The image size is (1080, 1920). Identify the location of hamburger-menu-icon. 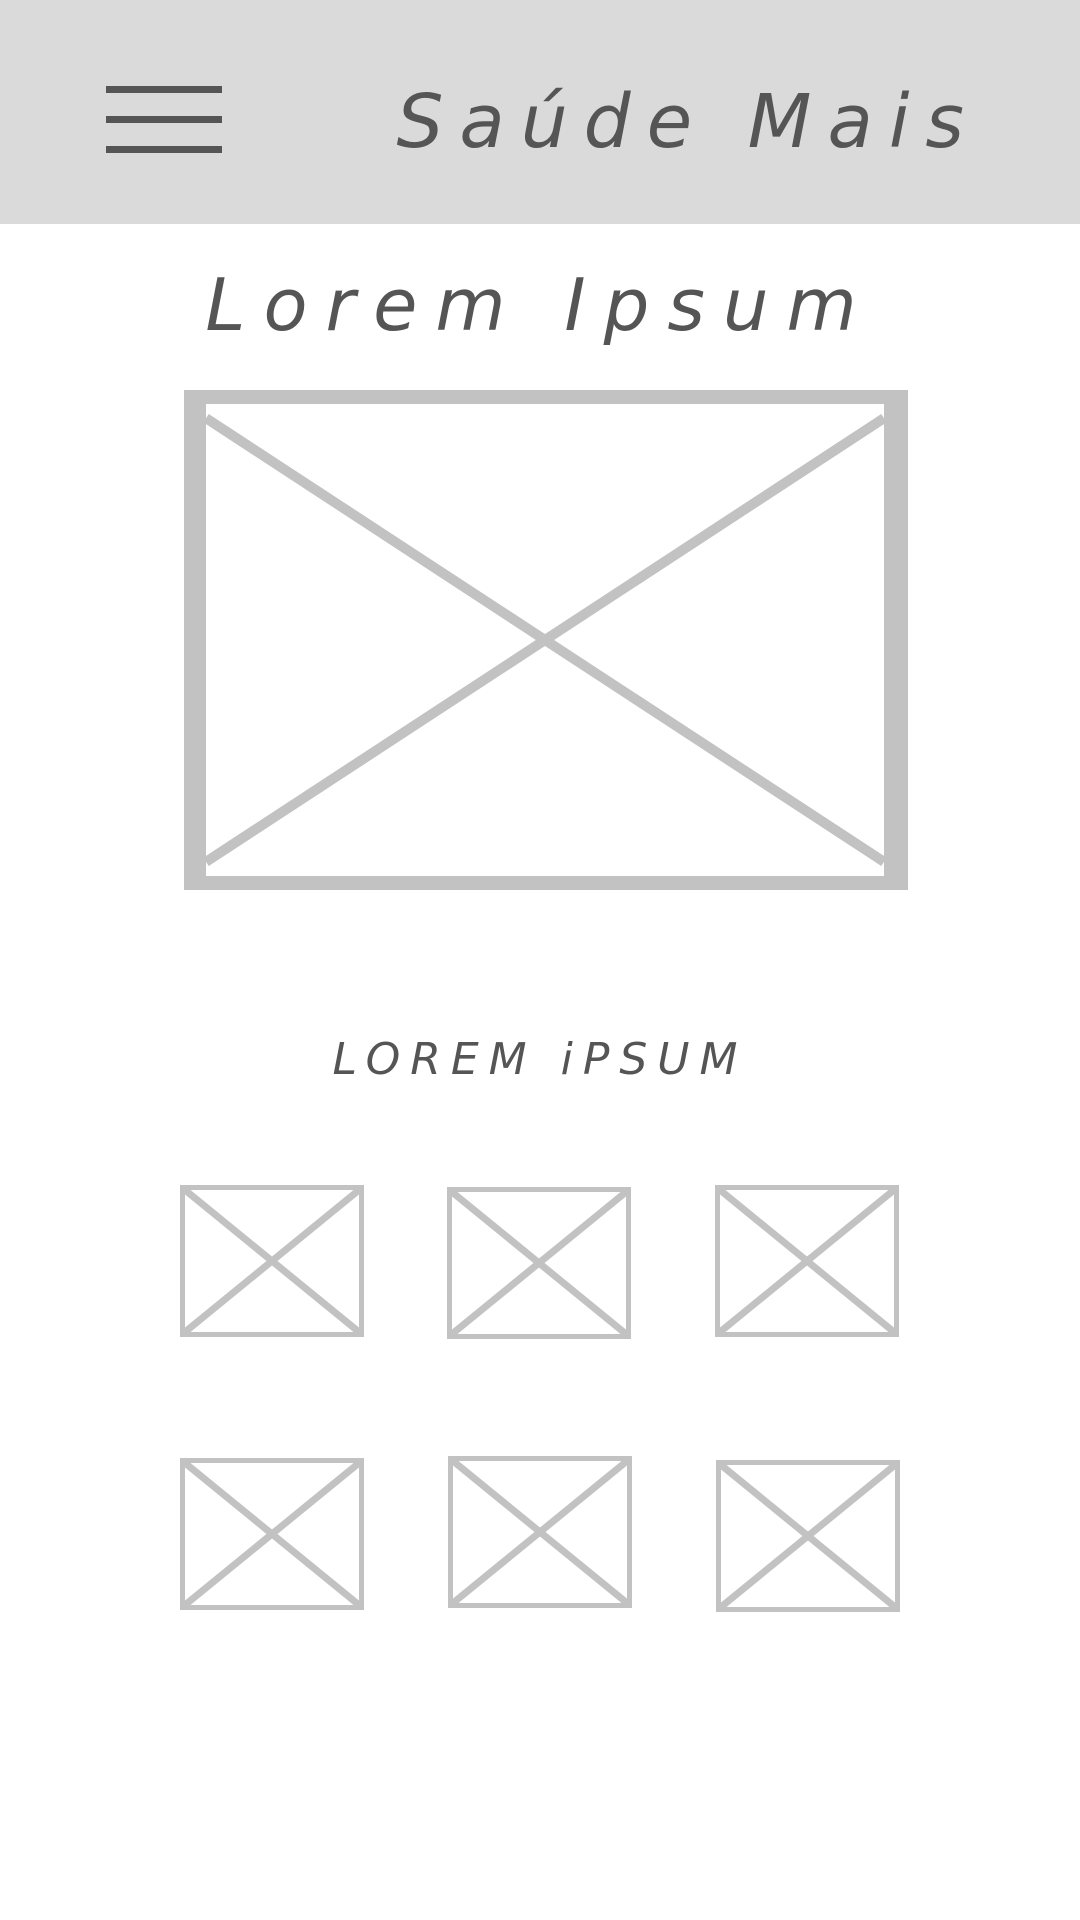
(162, 120).